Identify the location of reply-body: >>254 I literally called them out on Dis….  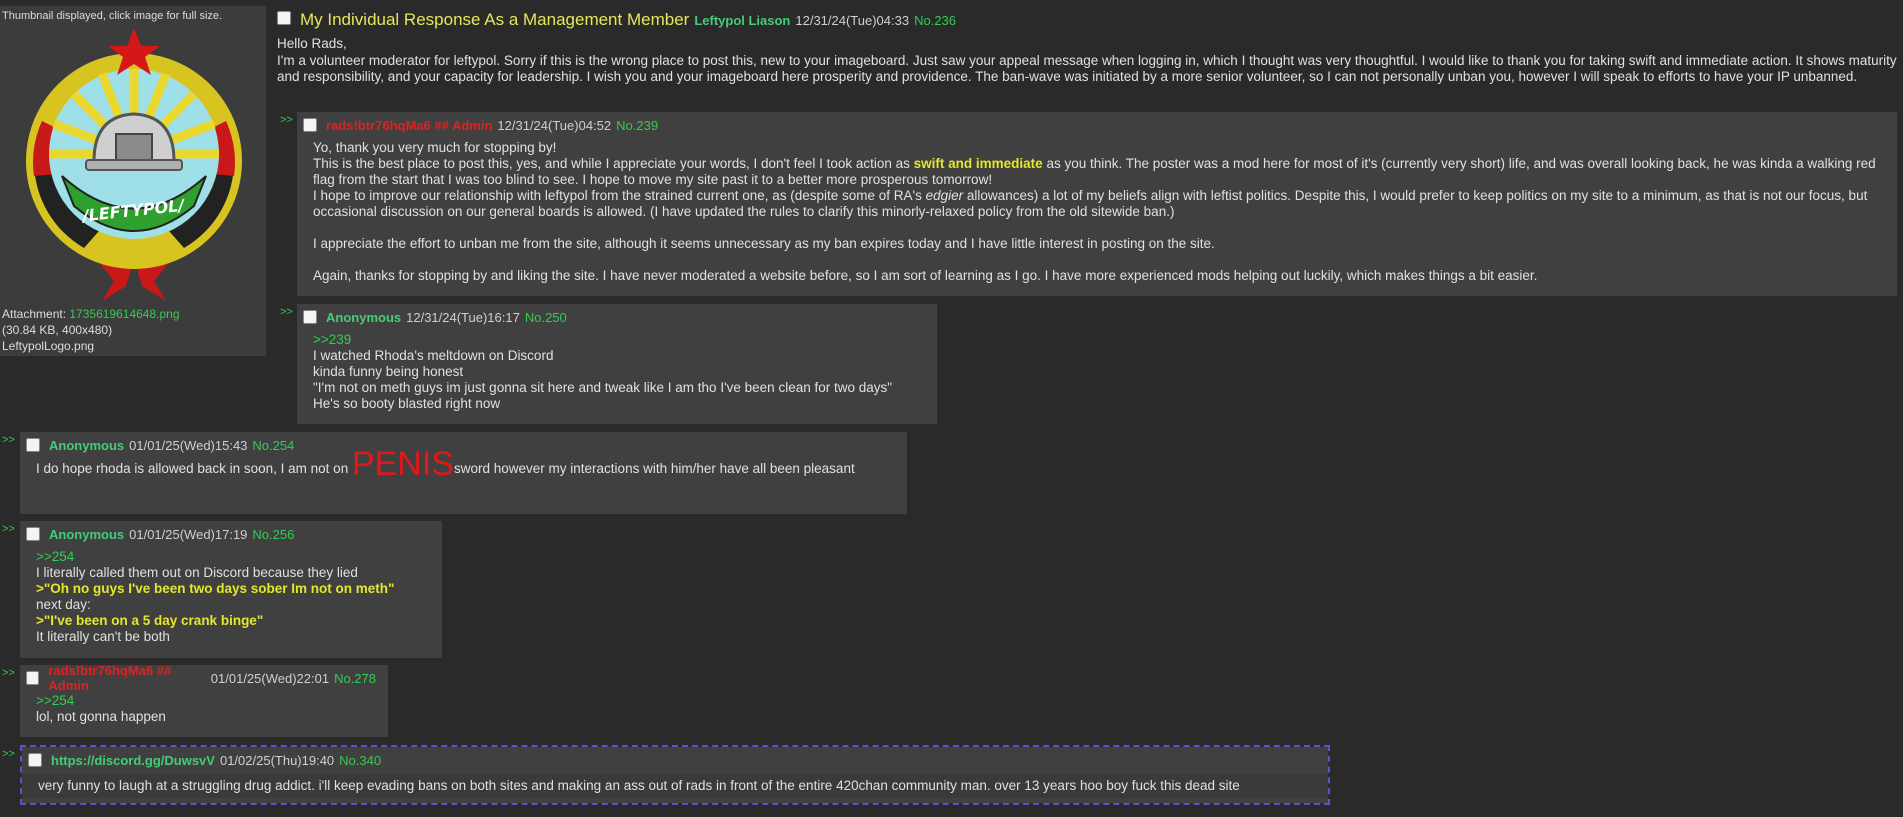
(228, 597).